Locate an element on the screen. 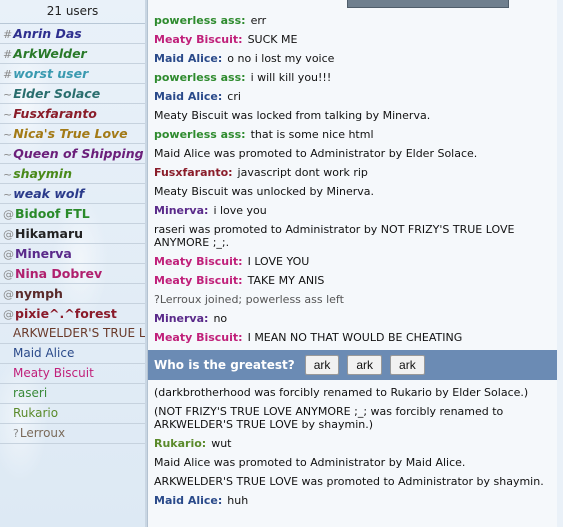  user-rank-symbol: # is located at coordinates (8, 54).